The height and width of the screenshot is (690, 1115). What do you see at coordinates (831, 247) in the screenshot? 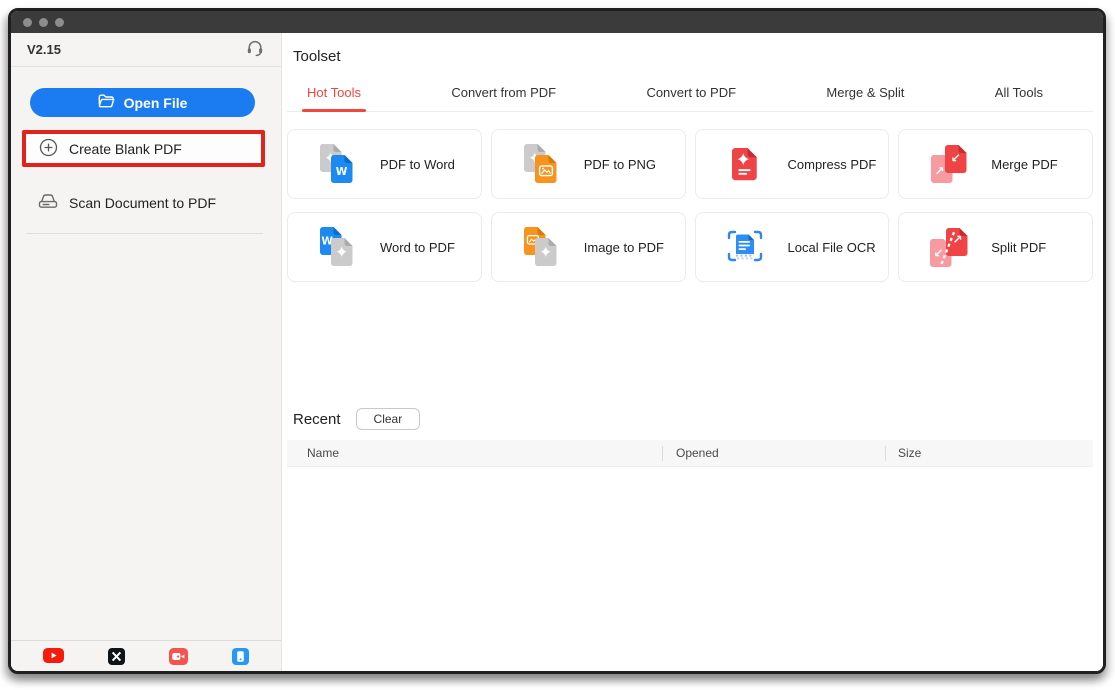
I see `tool-label: Local File OCR` at bounding box center [831, 247].